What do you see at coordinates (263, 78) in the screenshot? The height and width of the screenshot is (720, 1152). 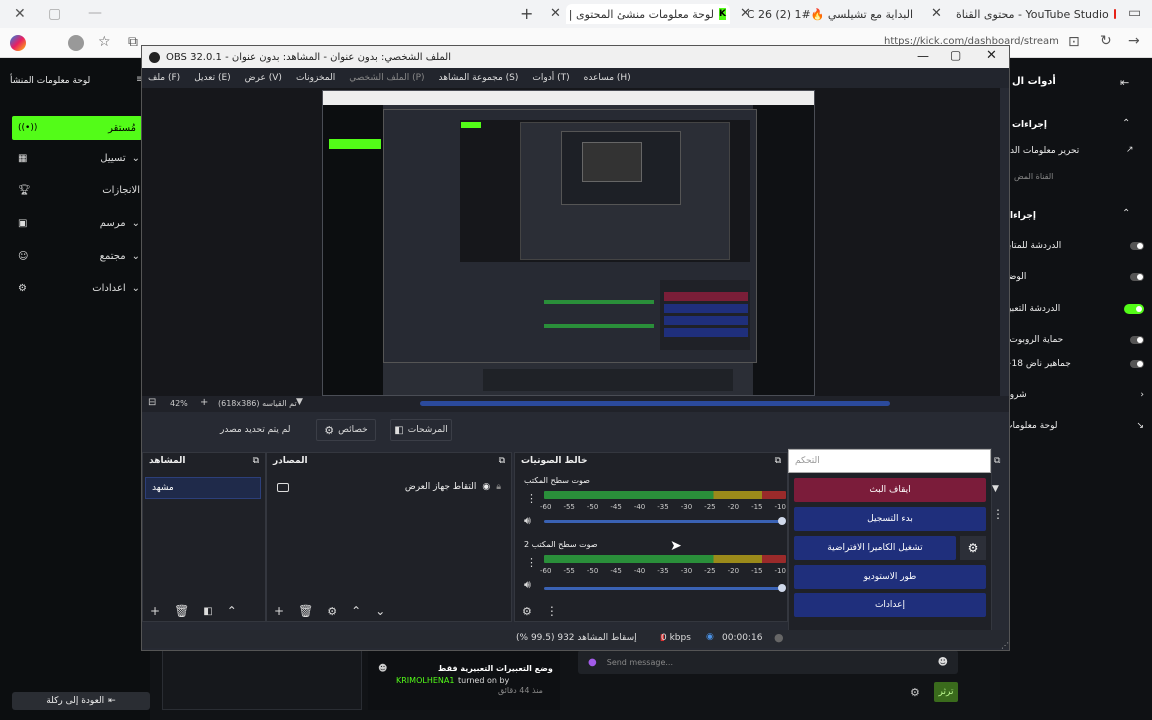 I see `menu-view: عرض (V)` at bounding box center [263, 78].